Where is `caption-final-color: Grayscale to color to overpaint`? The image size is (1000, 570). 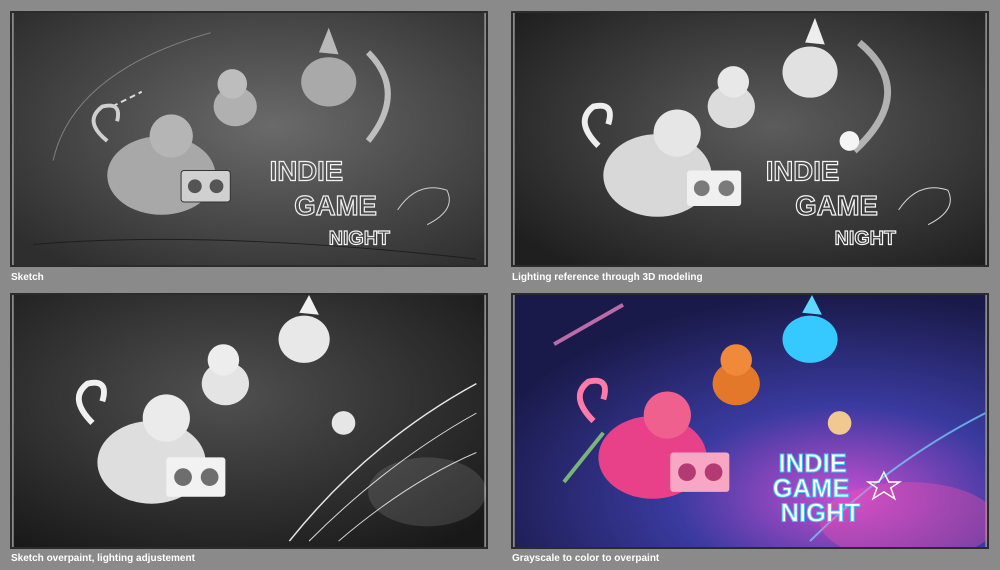
caption-final-color: Grayscale to color to overpaint is located at coordinates (586, 558).